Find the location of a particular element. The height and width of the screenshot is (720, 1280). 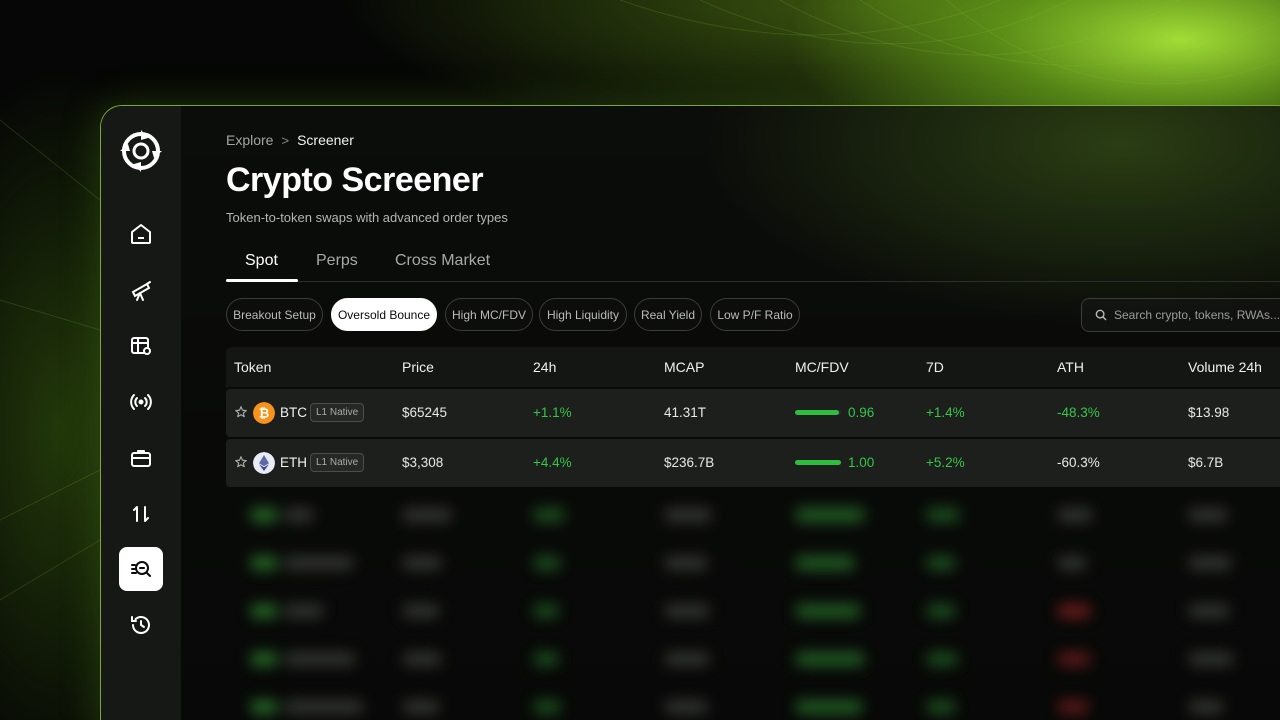

cell-ath: -48.3% is located at coordinates (1078, 412).